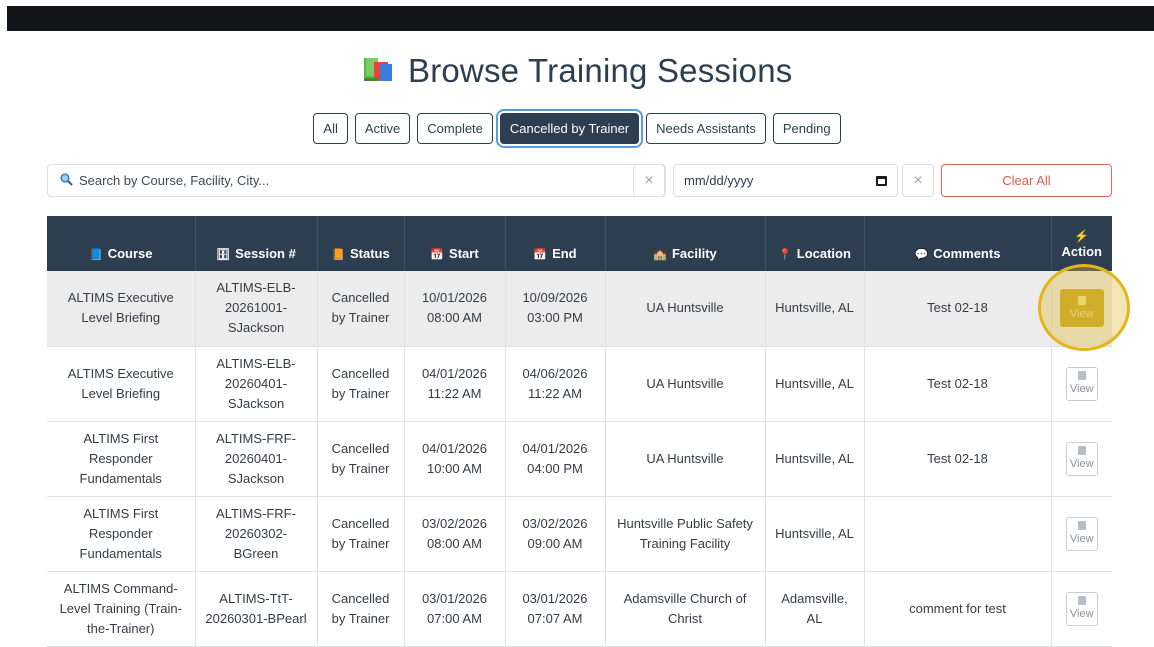 This screenshot has height=647, width=1154. Describe the element at coordinates (330, 128) in the screenshot. I see `filter-all-button: All` at that location.